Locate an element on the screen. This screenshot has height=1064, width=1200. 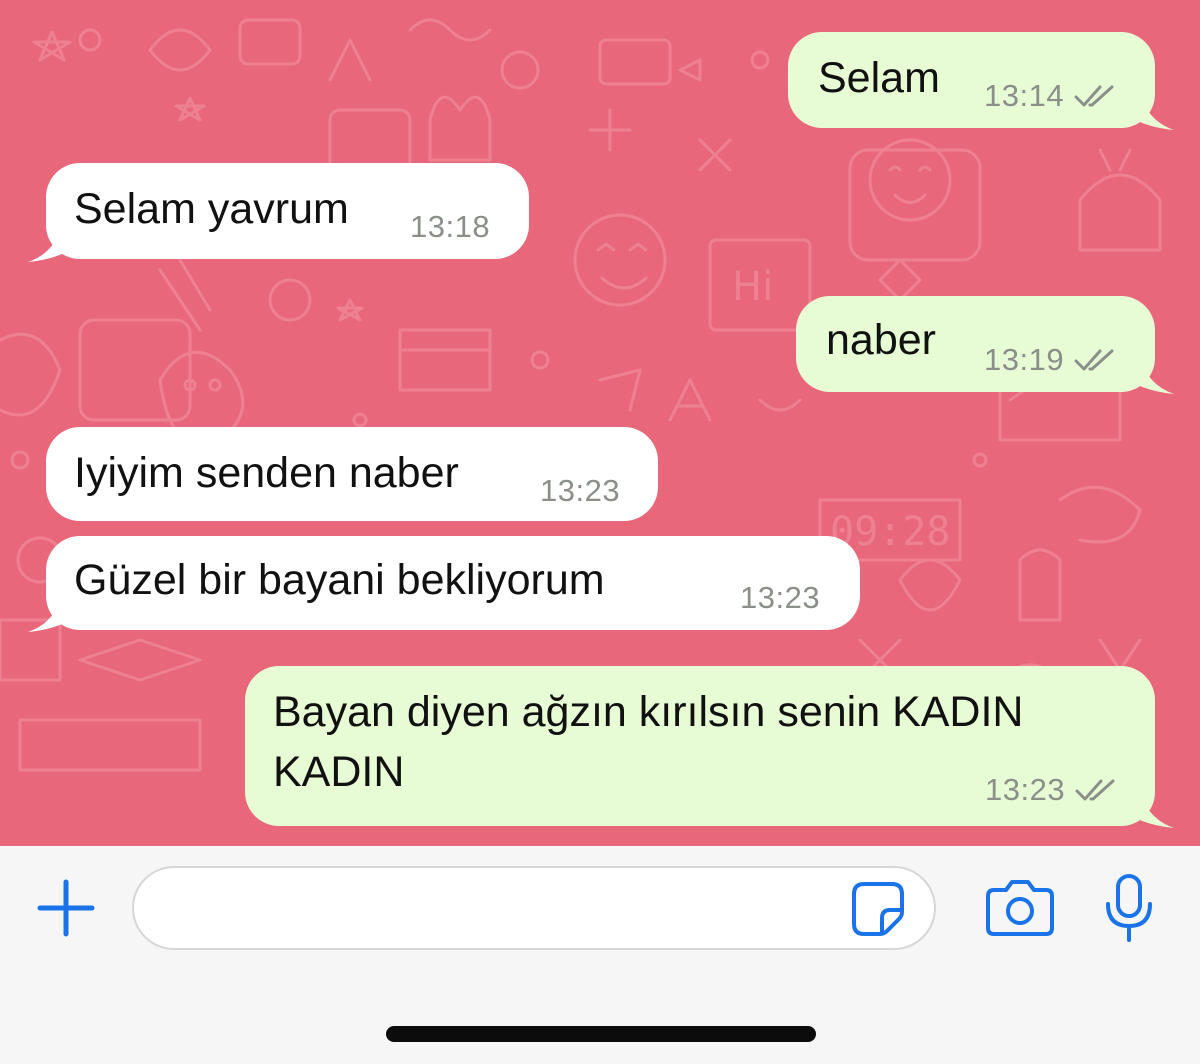
message-bubble-outgoing: naber 13:19 is located at coordinates (975, 344).